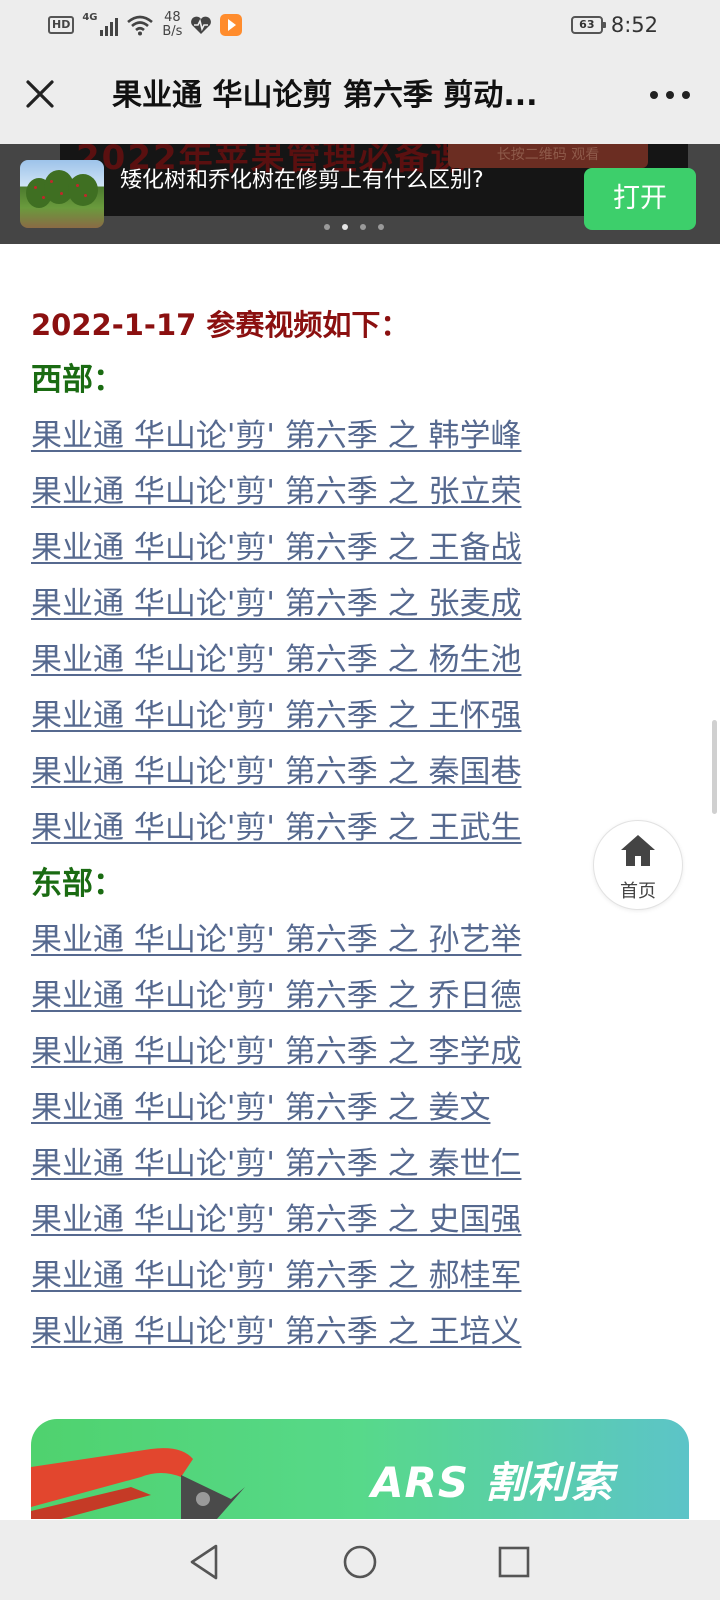 This screenshot has height=1600, width=720. Describe the element at coordinates (345, 227) in the screenshot. I see `carousel-dot-active` at that location.